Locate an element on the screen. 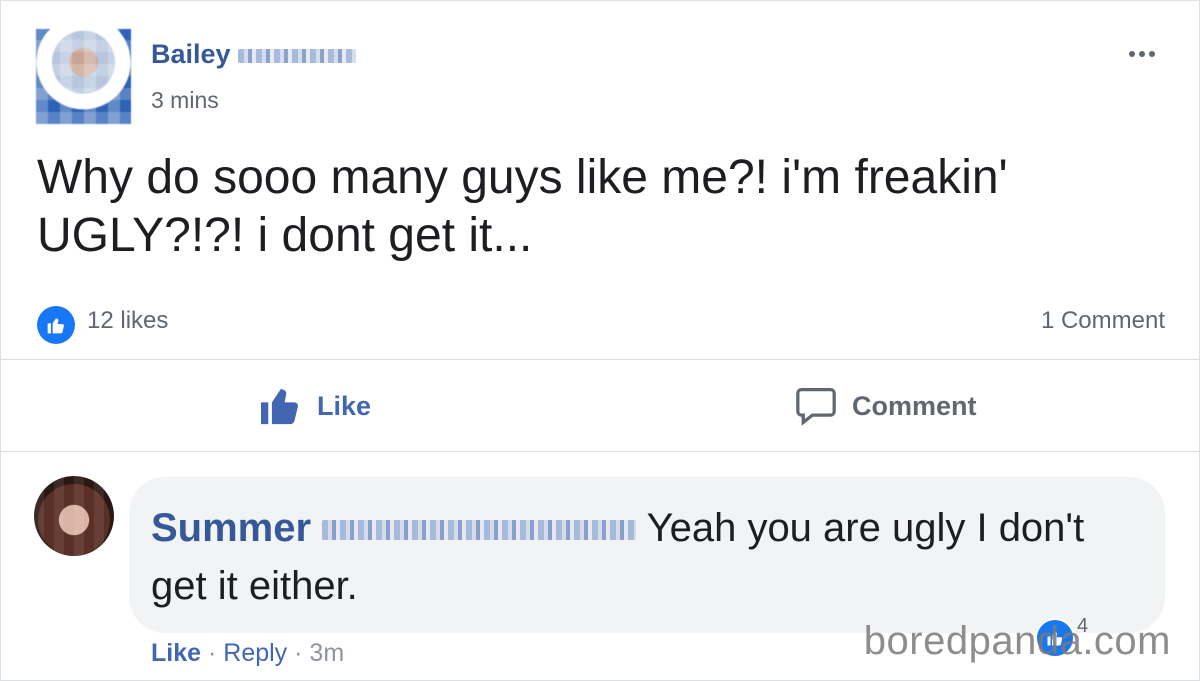 The image size is (1200, 681). commenter-avatar is located at coordinates (74, 516).